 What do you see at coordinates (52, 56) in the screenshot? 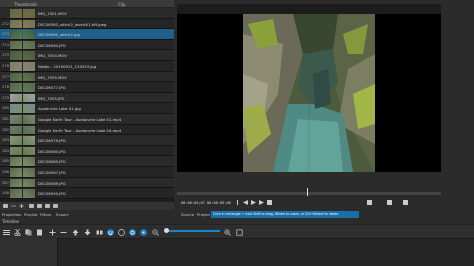
I see `clip-name: IMG_7504.MOV` at bounding box center [52, 56].